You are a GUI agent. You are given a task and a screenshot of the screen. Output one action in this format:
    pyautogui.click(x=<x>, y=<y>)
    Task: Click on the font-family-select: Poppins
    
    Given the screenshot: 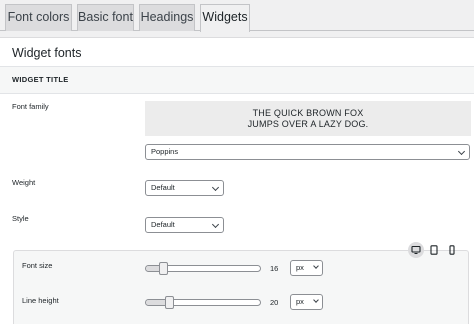 What is the action you would take?
    pyautogui.click(x=307, y=152)
    